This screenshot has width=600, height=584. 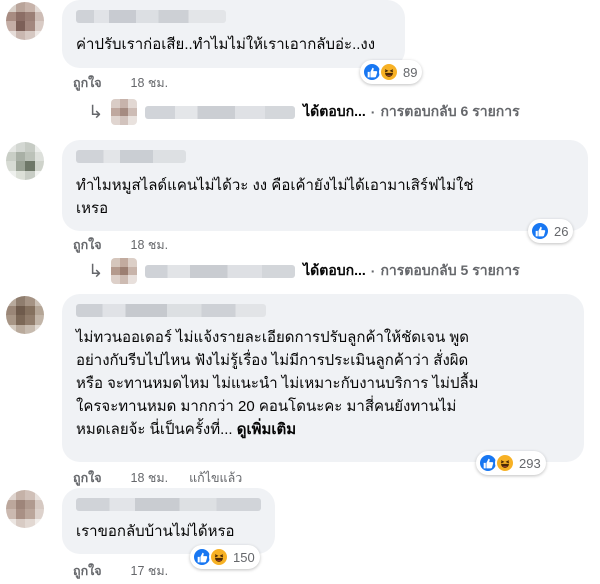 What do you see at coordinates (530, 463) in the screenshot?
I see `reaction-count: 293` at bounding box center [530, 463].